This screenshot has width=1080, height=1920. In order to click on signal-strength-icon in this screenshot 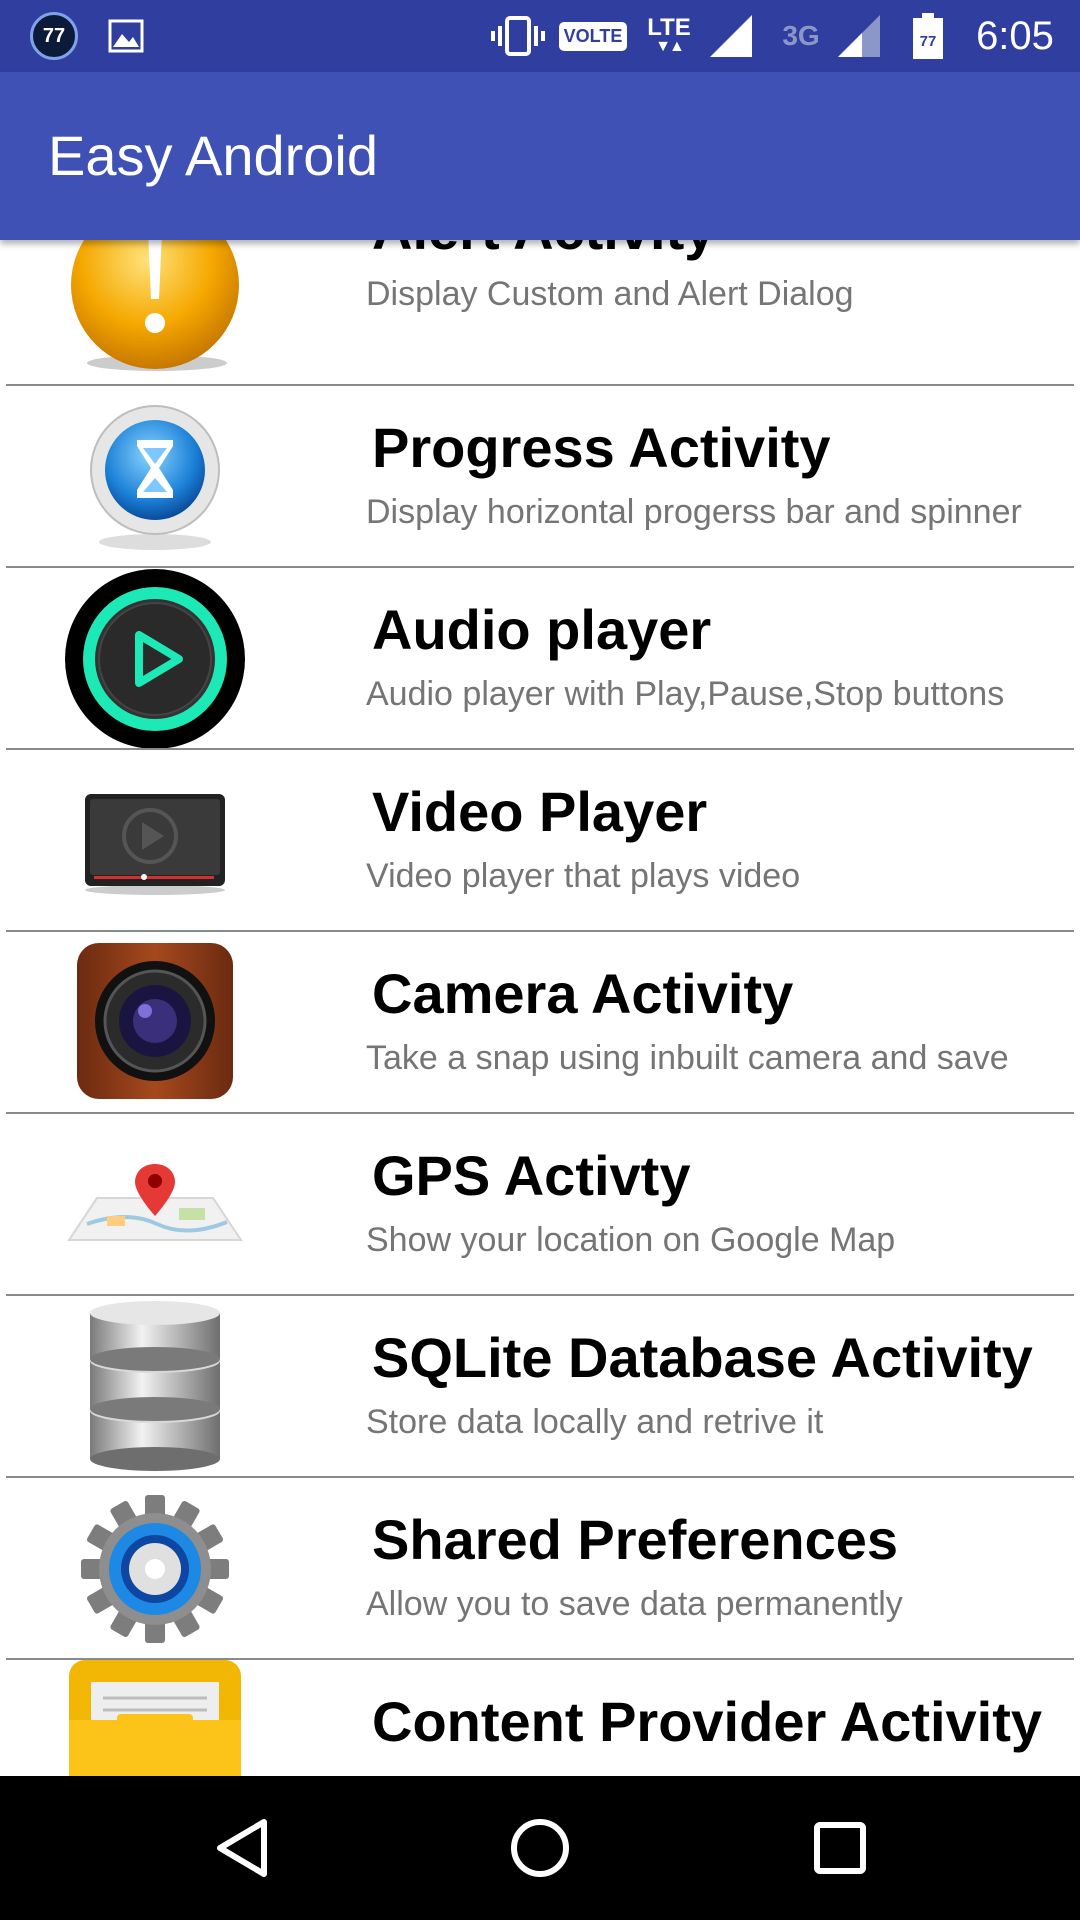, I will do `click(731, 36)`.